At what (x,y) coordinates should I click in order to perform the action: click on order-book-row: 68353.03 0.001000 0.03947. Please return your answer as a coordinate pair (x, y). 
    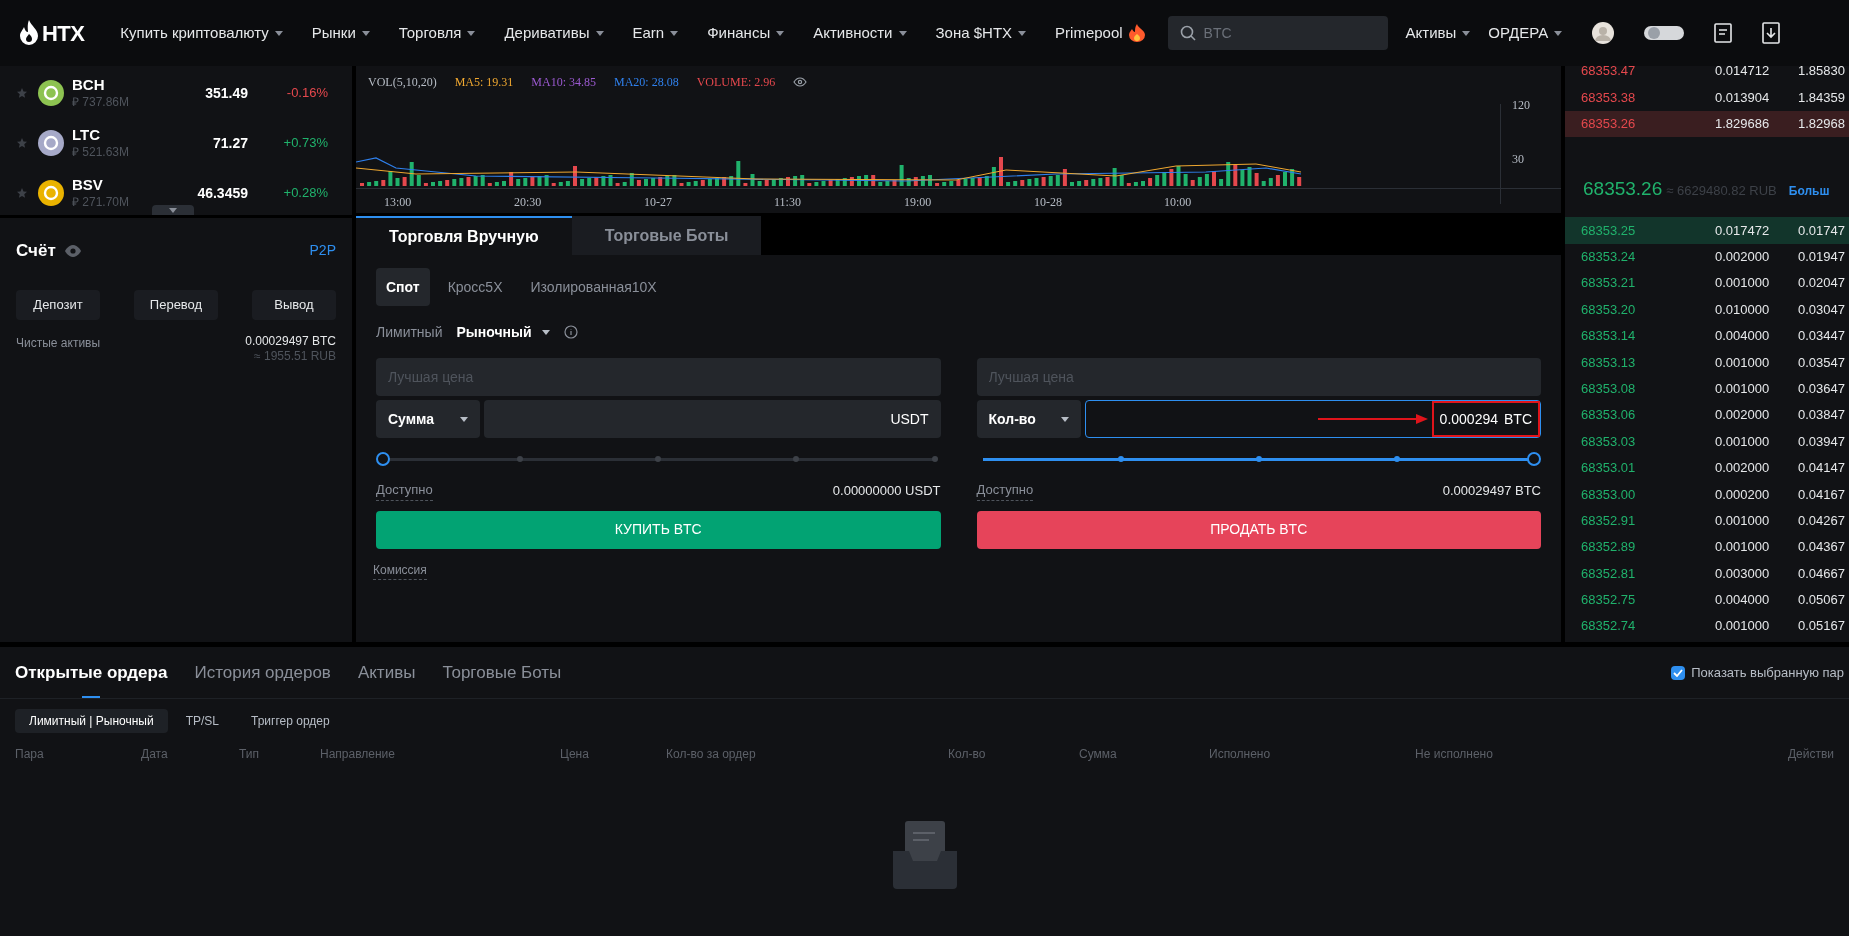
    Looking at the image, I should click on (1707, 441).